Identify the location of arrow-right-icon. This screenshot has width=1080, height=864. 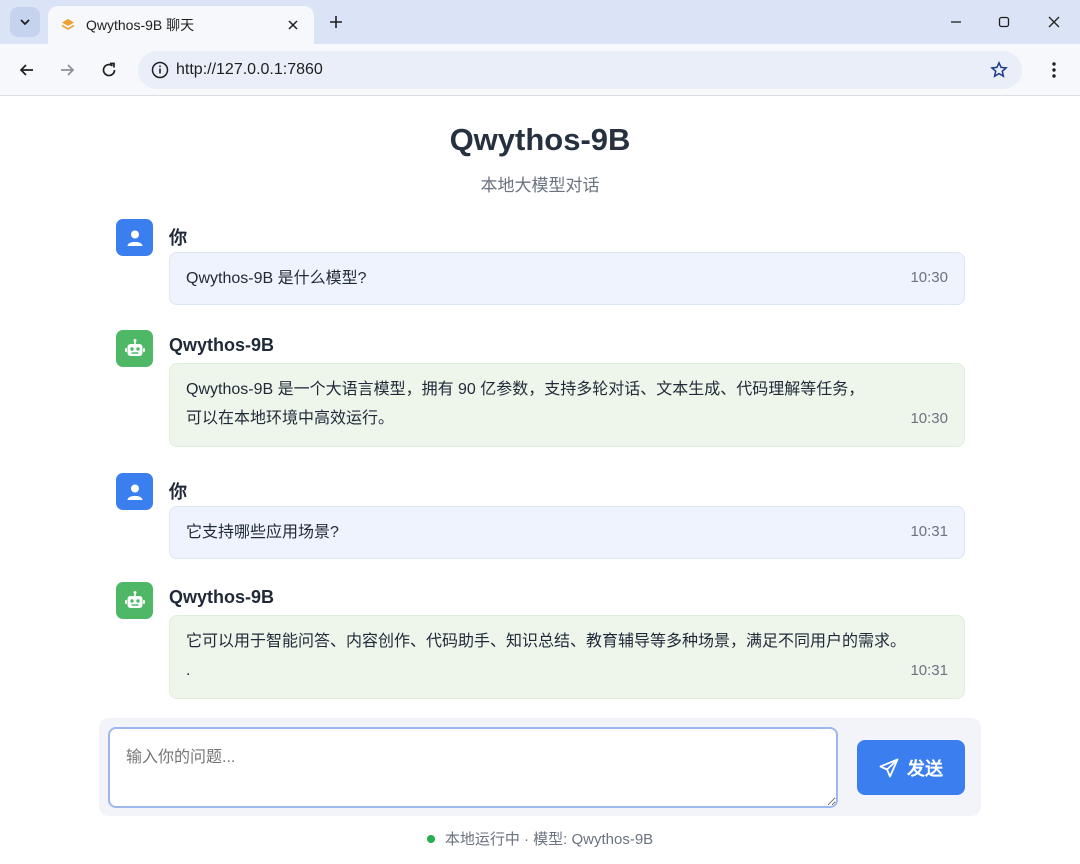
(67, 70).